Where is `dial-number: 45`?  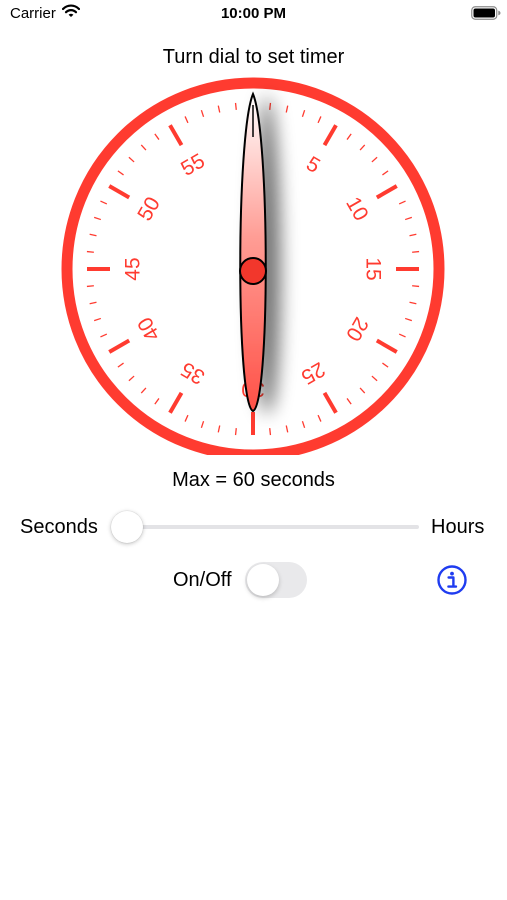
dial-number: 45 is located at coordinates (133, 268).